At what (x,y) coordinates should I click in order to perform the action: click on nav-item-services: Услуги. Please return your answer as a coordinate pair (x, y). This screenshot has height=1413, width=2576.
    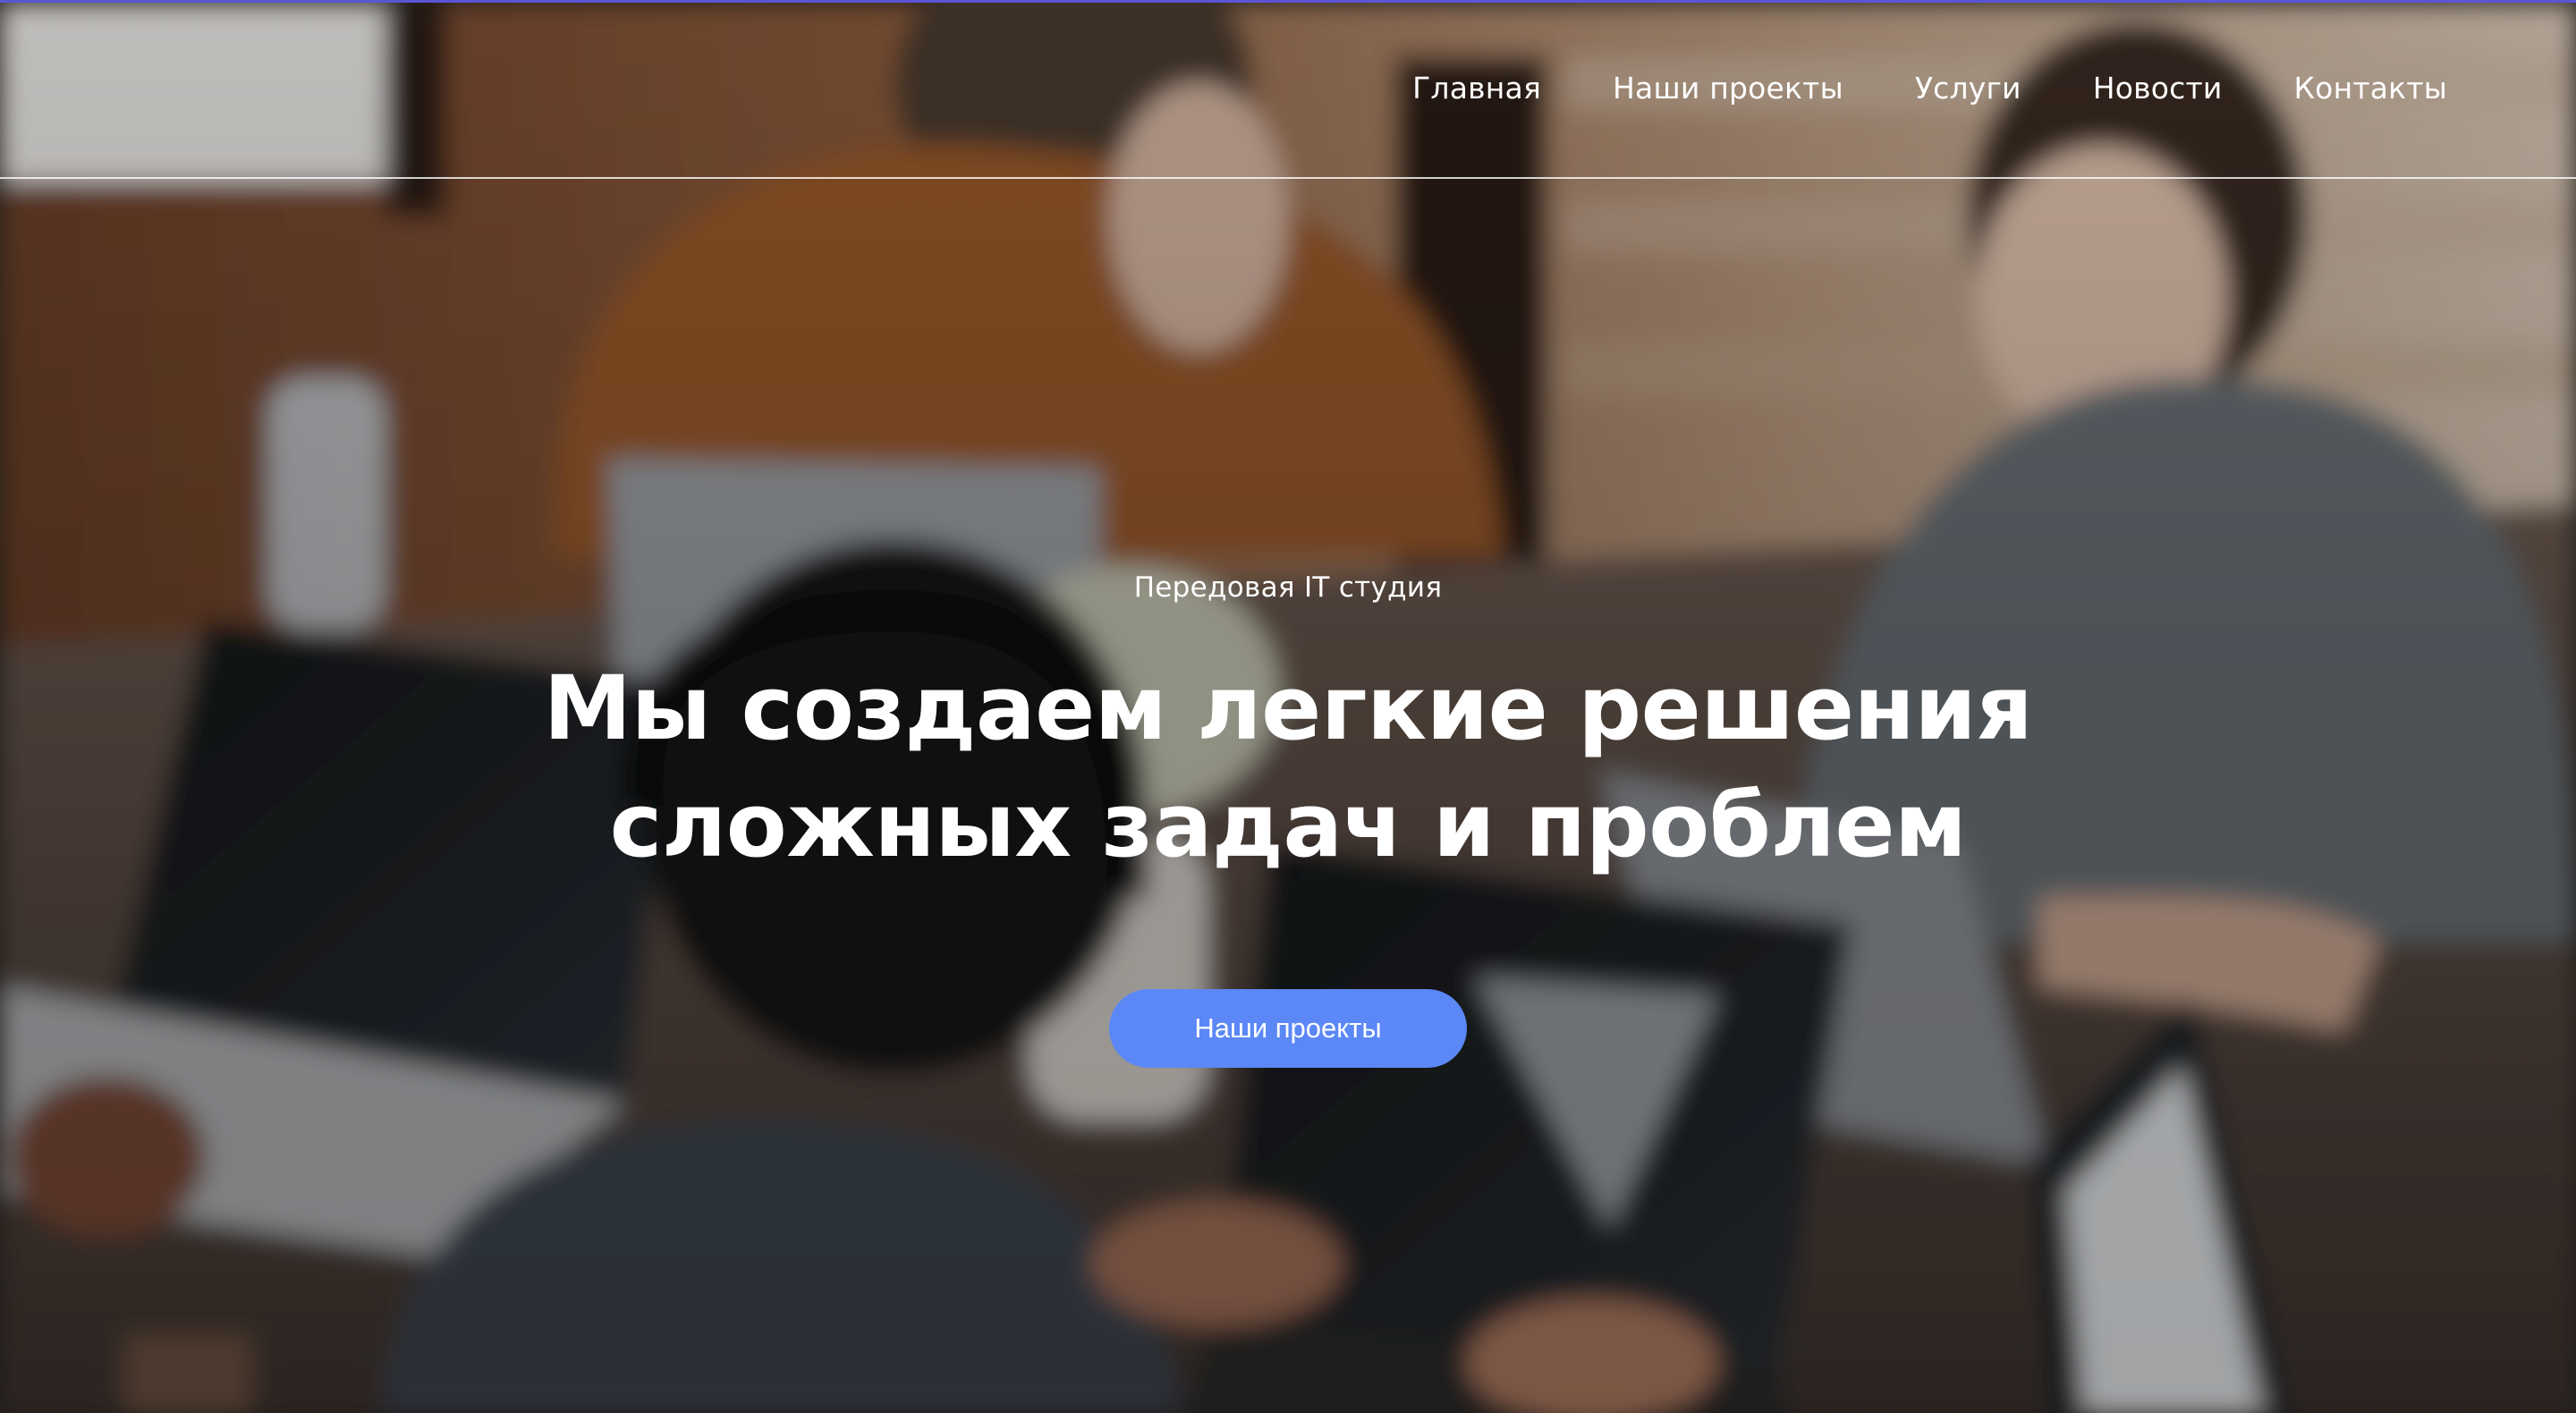
    Looking at the image, I should click on (1968, 88).